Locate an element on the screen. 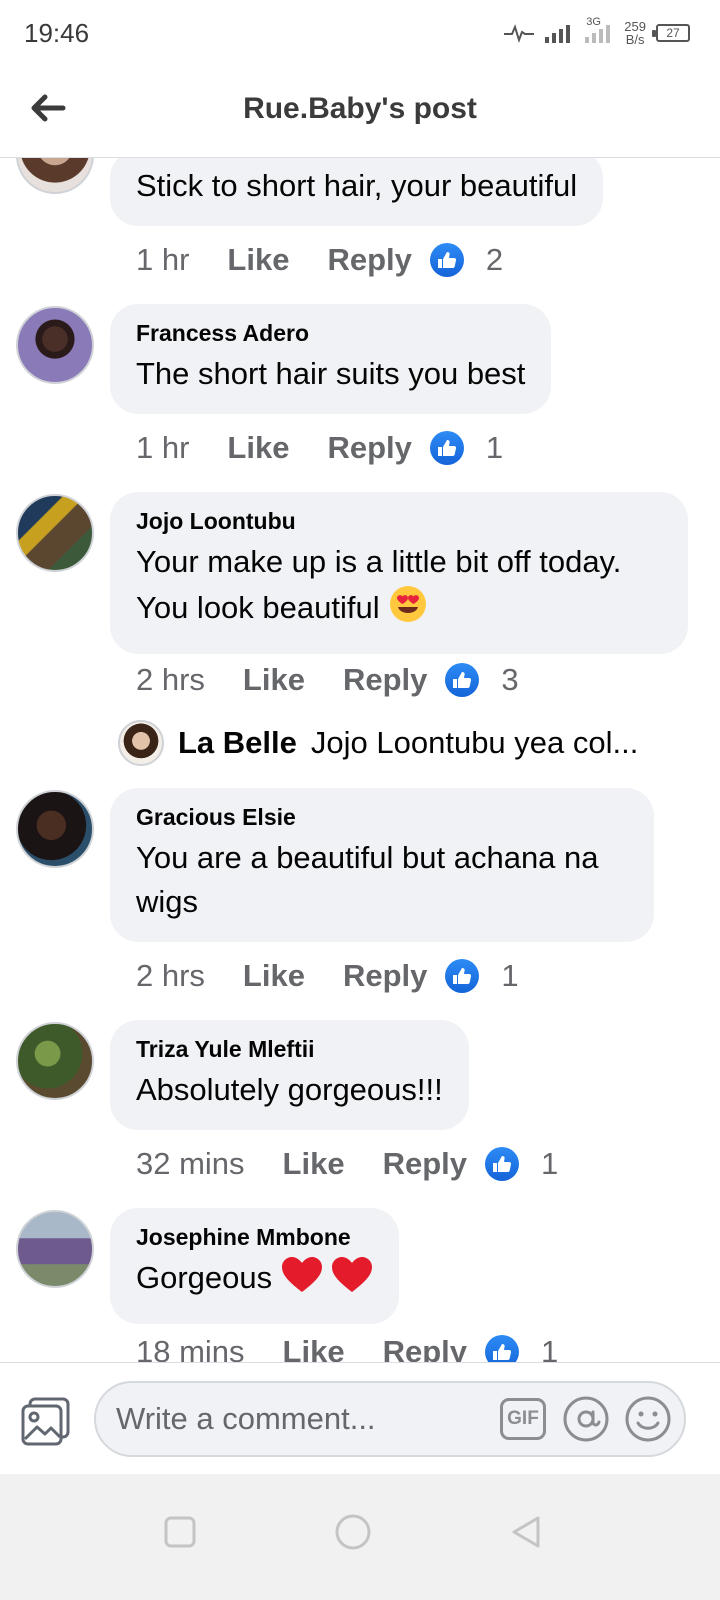  comment-time: 32 mins is located at coordinates (190, 1163).